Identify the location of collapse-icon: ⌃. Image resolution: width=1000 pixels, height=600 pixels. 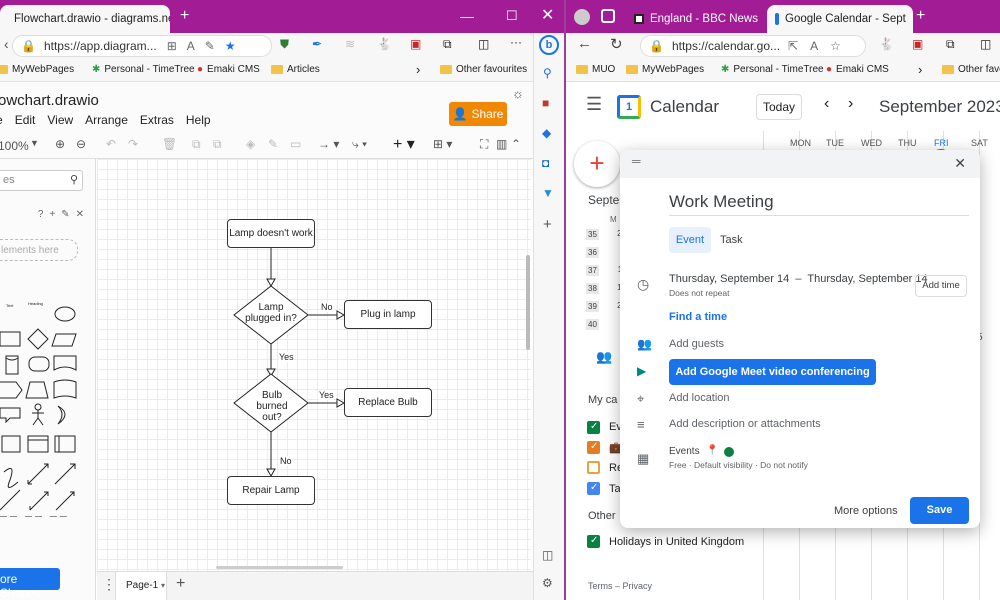
(516, 144).